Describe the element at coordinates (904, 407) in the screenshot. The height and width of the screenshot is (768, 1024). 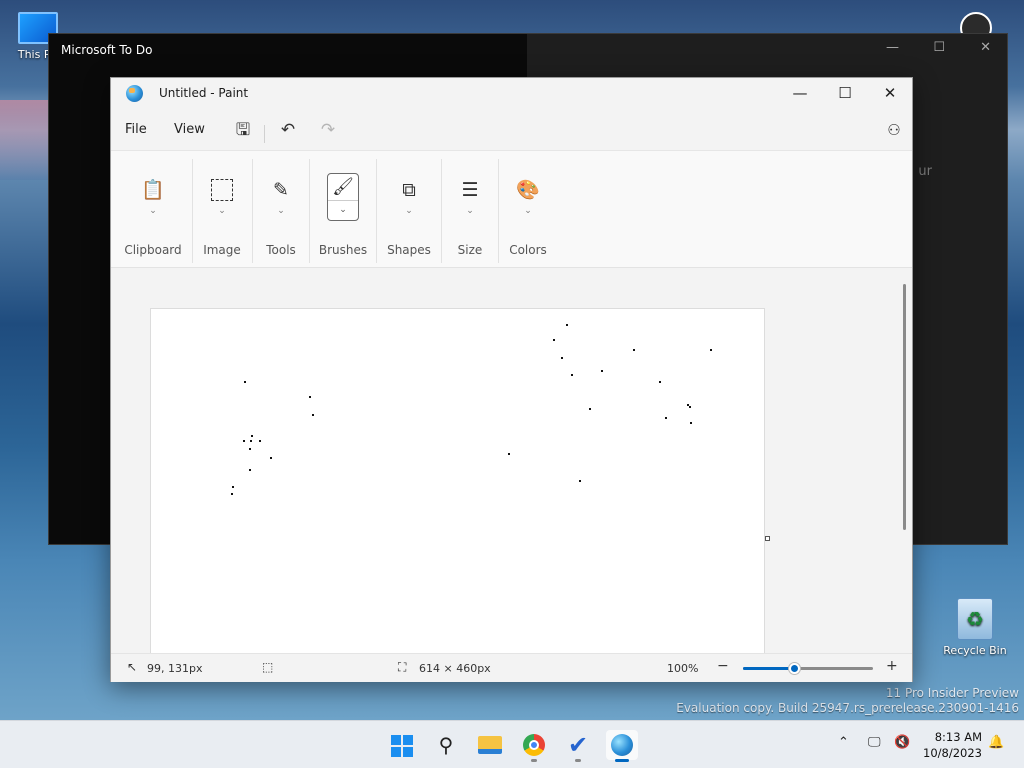
I see `vertical-scrollbar` at that location.